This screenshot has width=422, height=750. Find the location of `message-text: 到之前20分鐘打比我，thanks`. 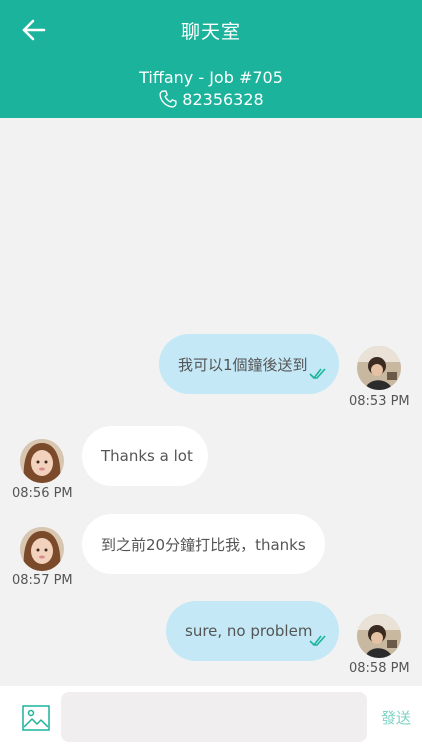

message-text: 到之前20分鐘打比我，thanks is located at coordinates (203, 544).